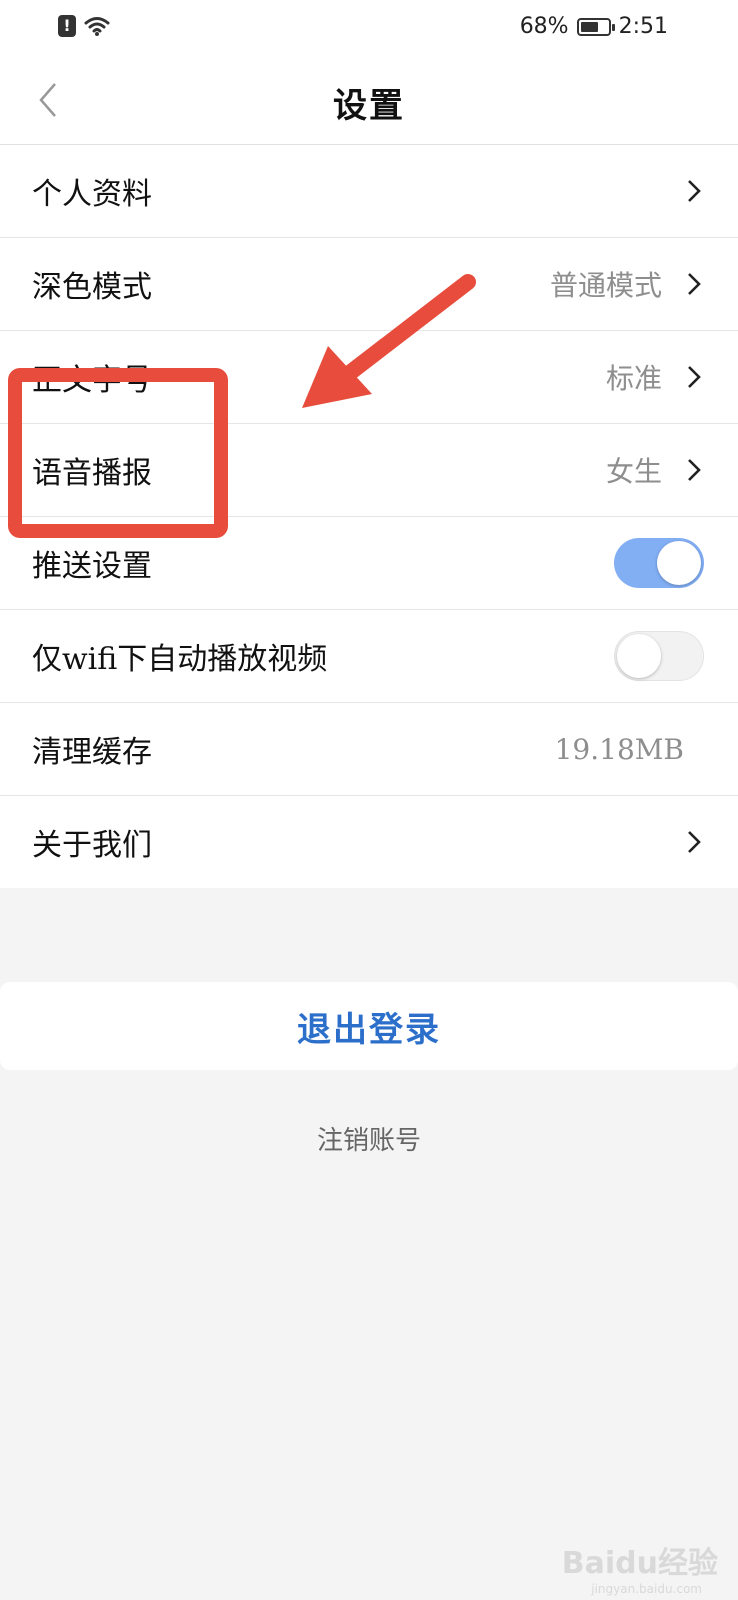 This screenshot has height=1600, width=738. What do you see at coordinates (605, 285) in the screenshot?
I see `settings-row-value: 普通模式` at bounding box center [605, 285].